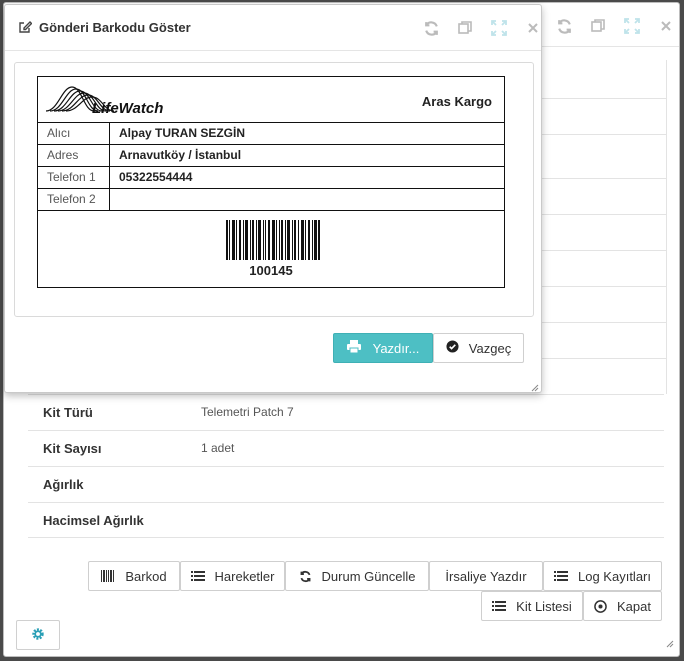 The width and height of the screenshot is (684, 661). Describe the element at coordinates (74, 177) in the screenshot. I see `label-key: Telefon 1` at that location.